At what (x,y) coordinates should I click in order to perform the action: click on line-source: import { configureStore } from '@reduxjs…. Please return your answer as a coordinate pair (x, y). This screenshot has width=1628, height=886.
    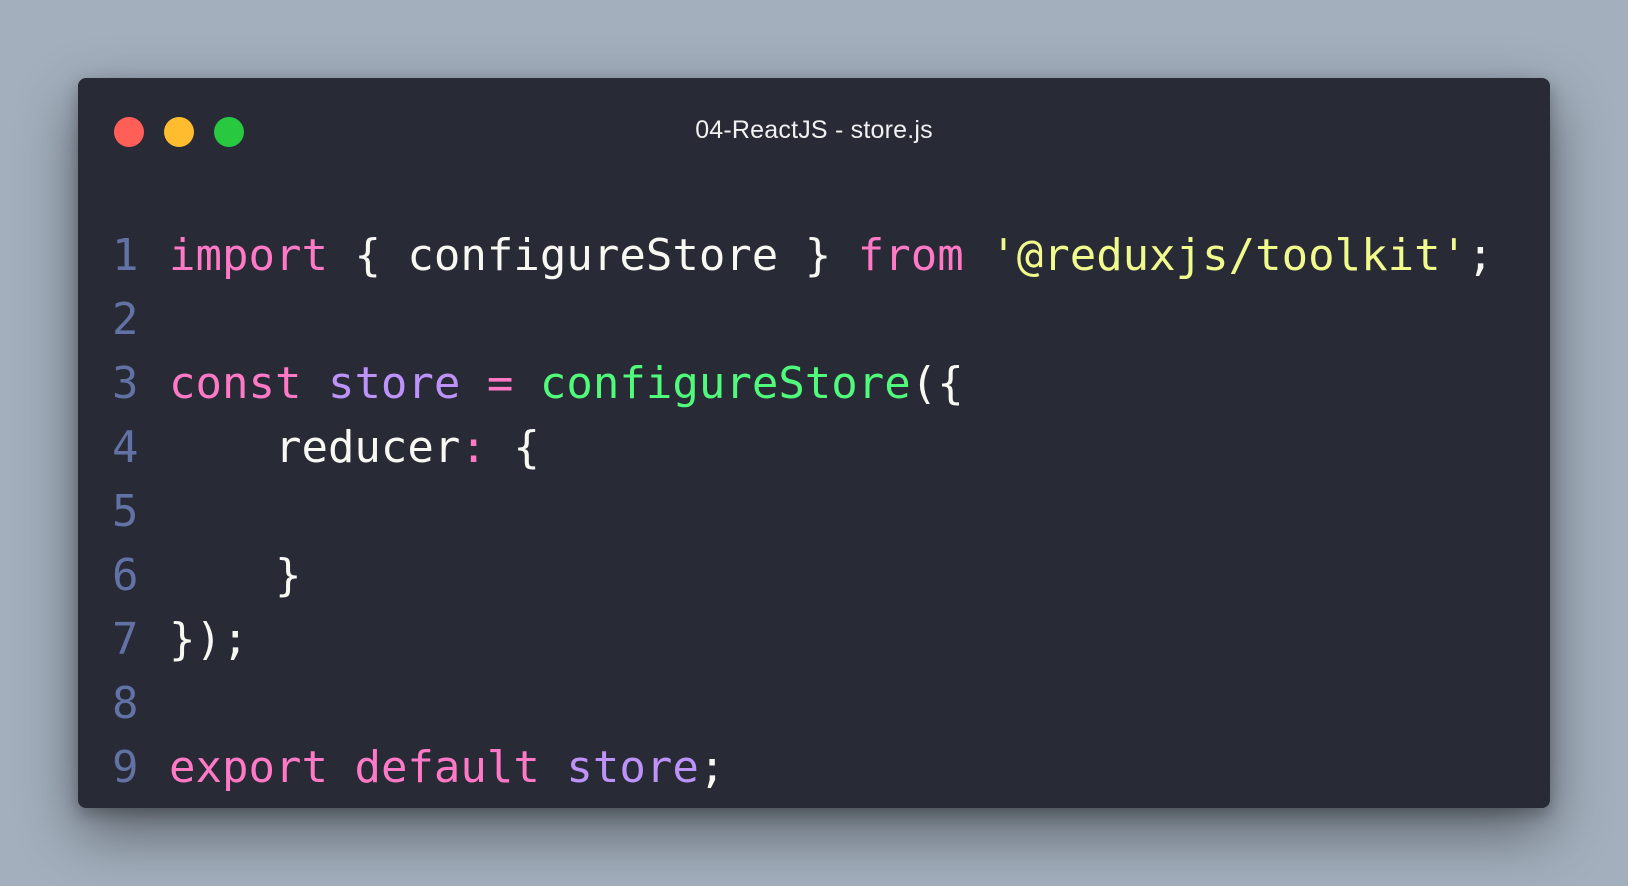
    Looking at the image, I should click on (831, 256).